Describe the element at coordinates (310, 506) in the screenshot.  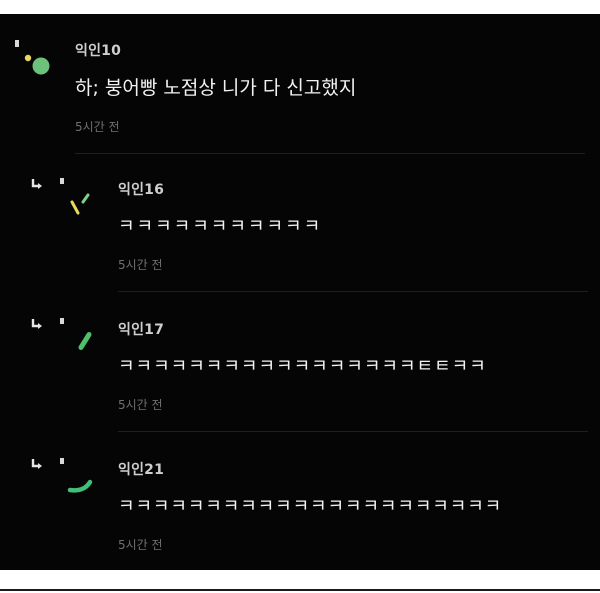
I see `reply-text: ㅋㅋㅋㅋㅋㅋㅋㅋㅋㅋㅋㅋㅋㅋㅋㅋㅋㅋㅋㅋㅋㅋ` at that location.